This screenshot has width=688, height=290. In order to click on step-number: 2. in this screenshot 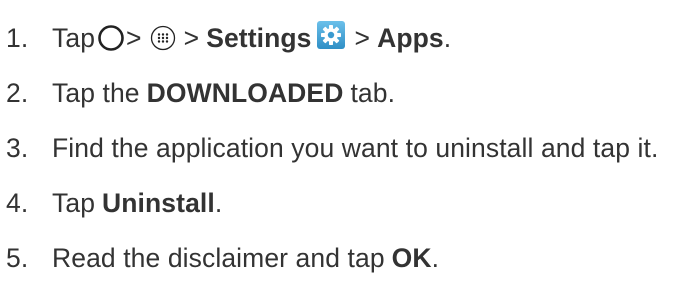, I will do `click(17, 92)`.